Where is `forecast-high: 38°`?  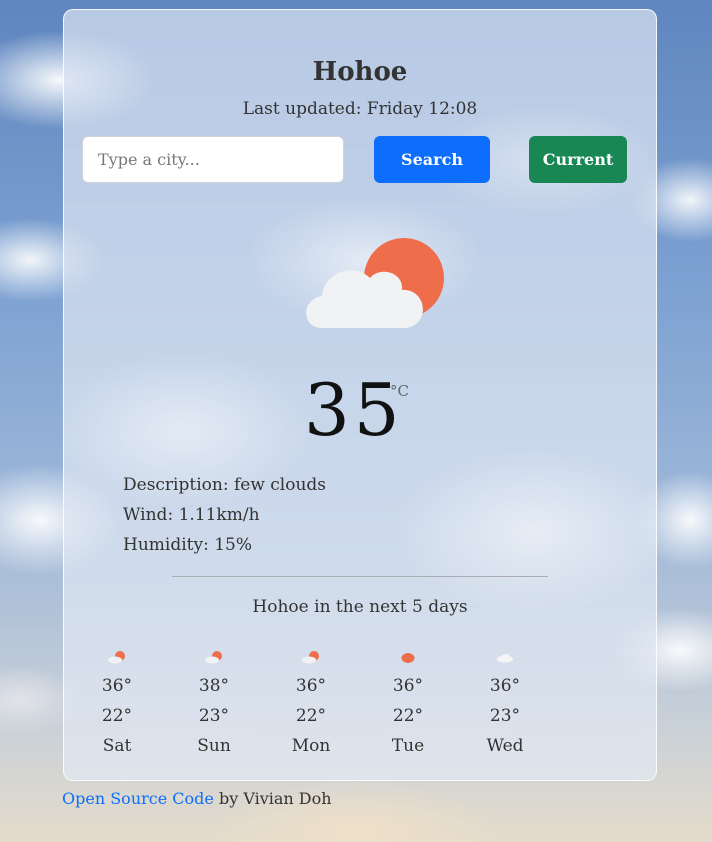
forecast-high: 38° is located at coordinates (214, 686).